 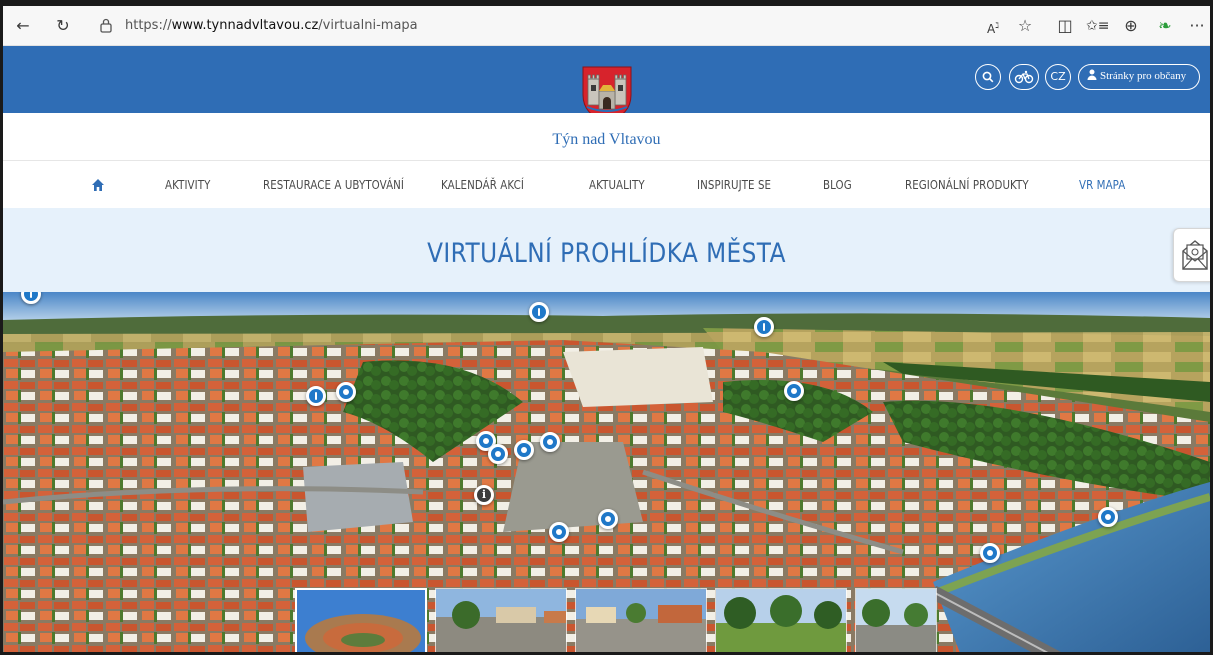 I want to click on title-band: VIRTUÁLNÍ PROHLÍDKA MĚSTA, so click(x=606, y=250).